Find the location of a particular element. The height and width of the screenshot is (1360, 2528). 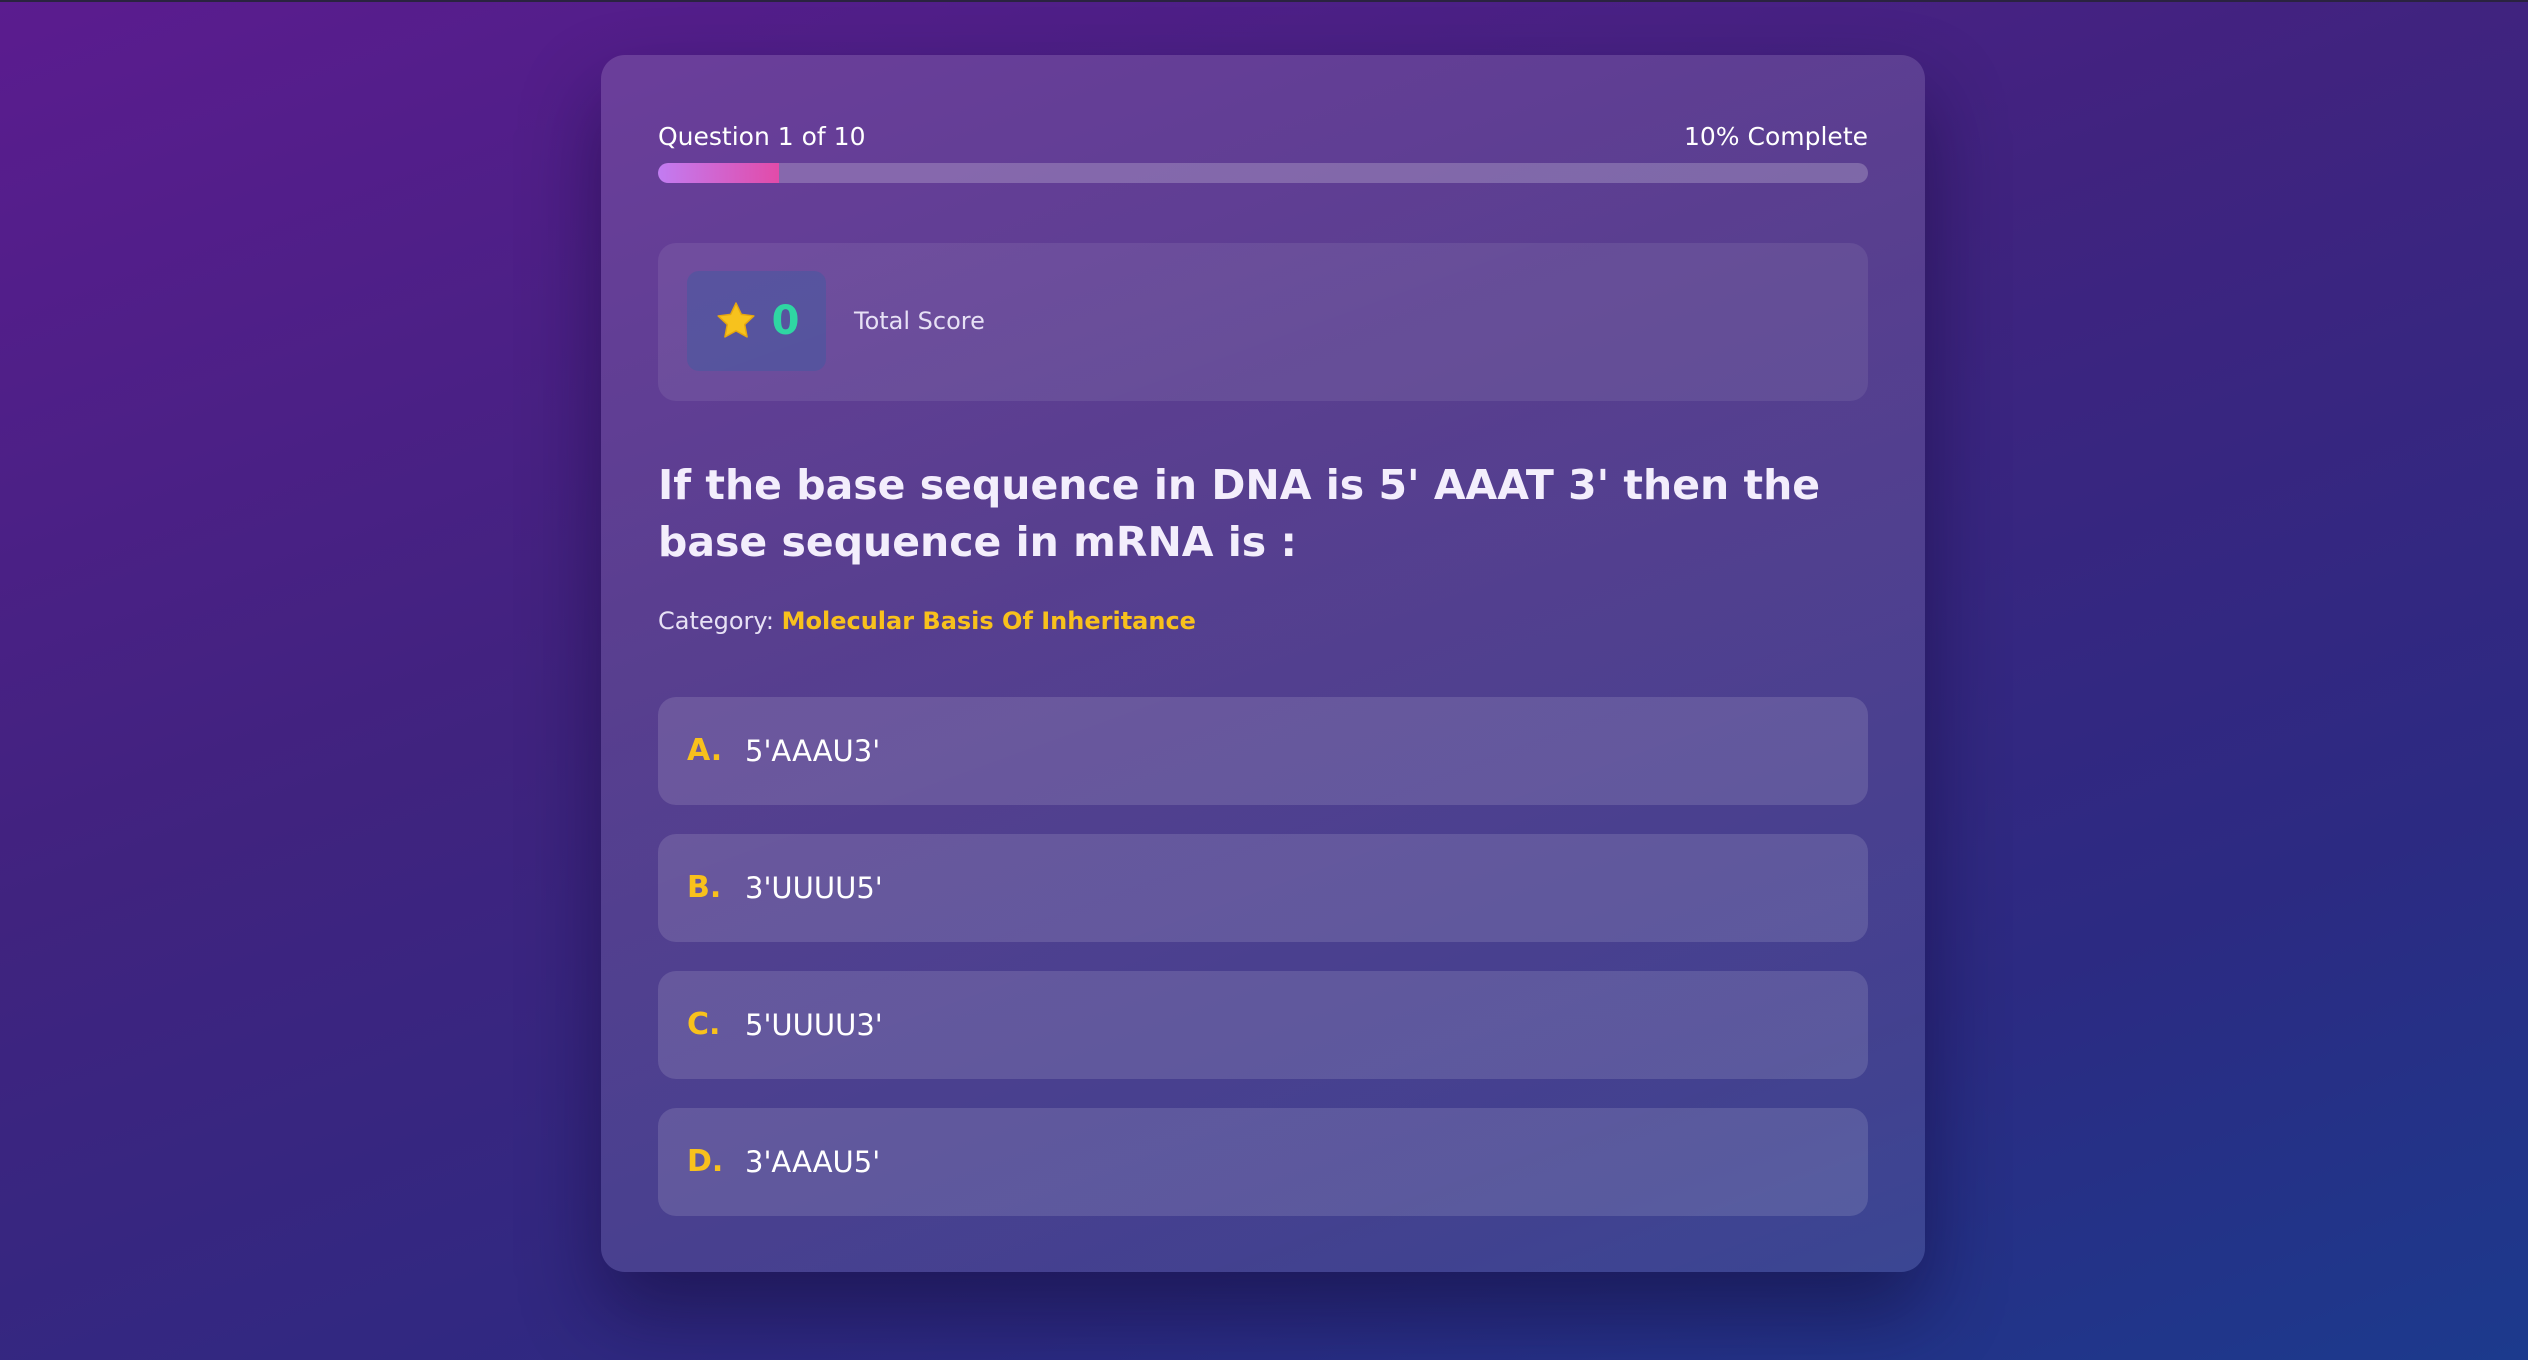

category-label: Category: is located at coordinates (716, 621).